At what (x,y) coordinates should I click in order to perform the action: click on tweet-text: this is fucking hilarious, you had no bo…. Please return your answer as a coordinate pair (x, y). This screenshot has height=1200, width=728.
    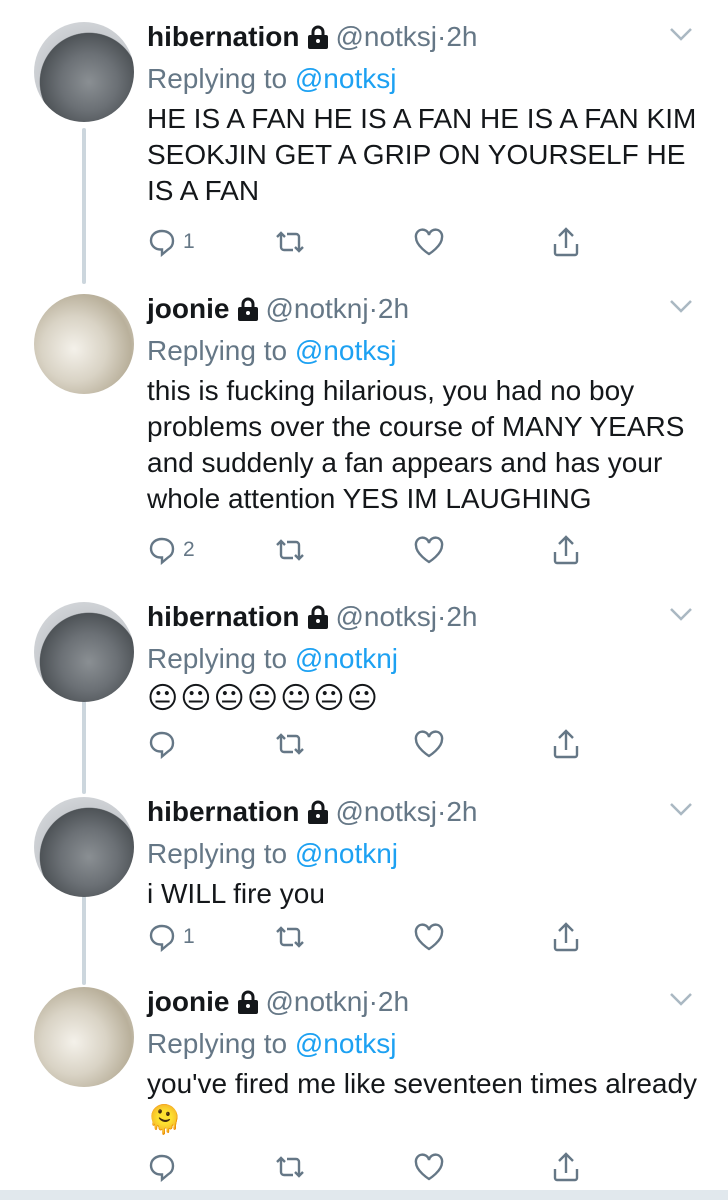
    Looking at the image, I should click on (416, 444).